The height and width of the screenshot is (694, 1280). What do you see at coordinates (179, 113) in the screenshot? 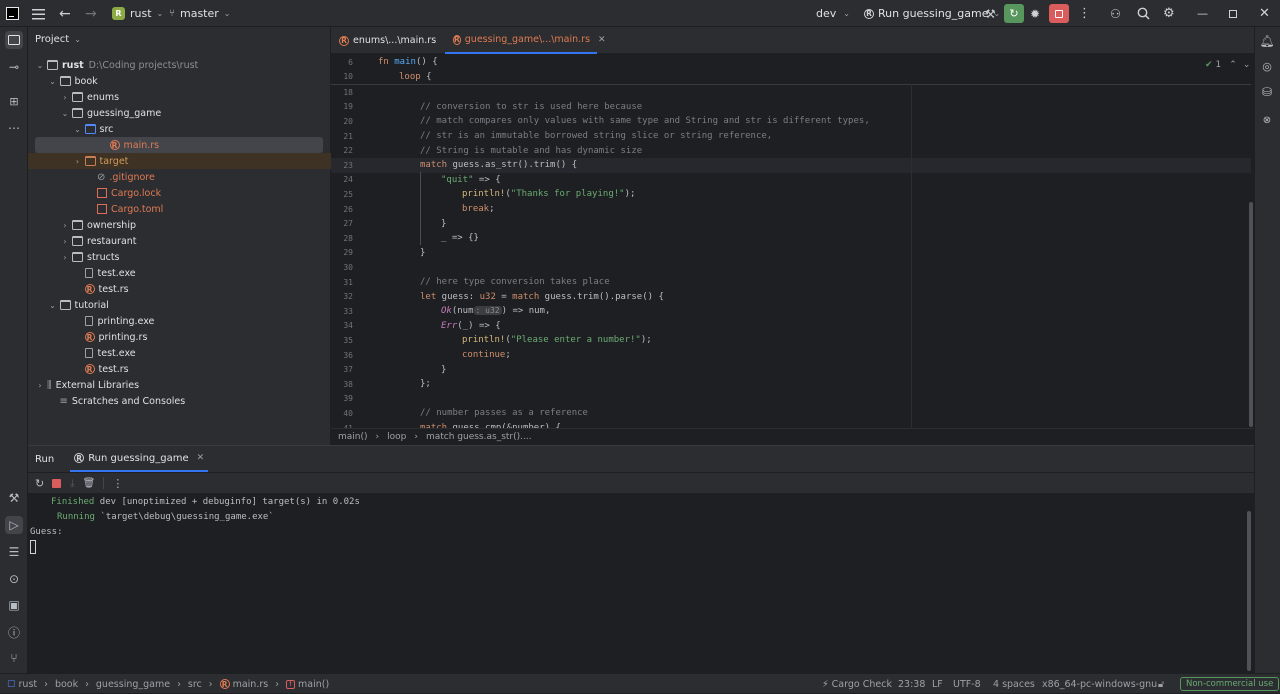
I see `tree-item: ⌄ guessing_game` at bounding box center [179, 113].